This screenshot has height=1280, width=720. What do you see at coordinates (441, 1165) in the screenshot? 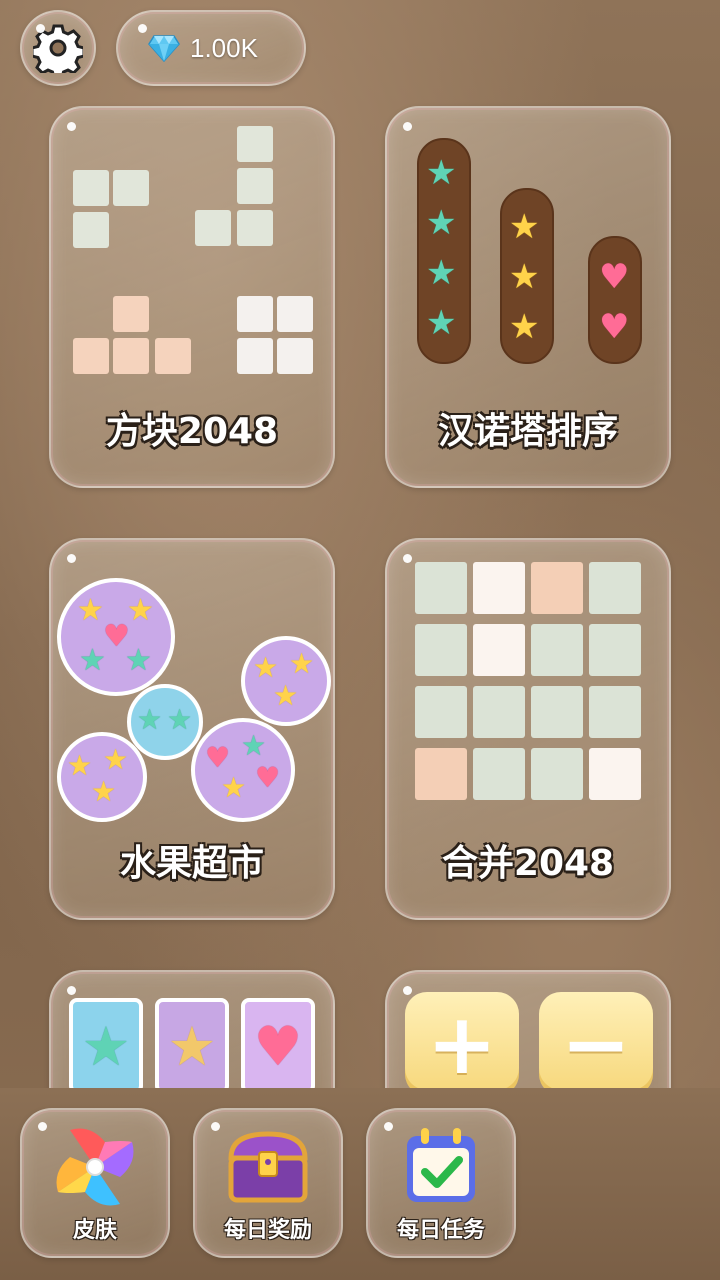
I see `calendar-check-icon` at bounding box center [441, 1165].